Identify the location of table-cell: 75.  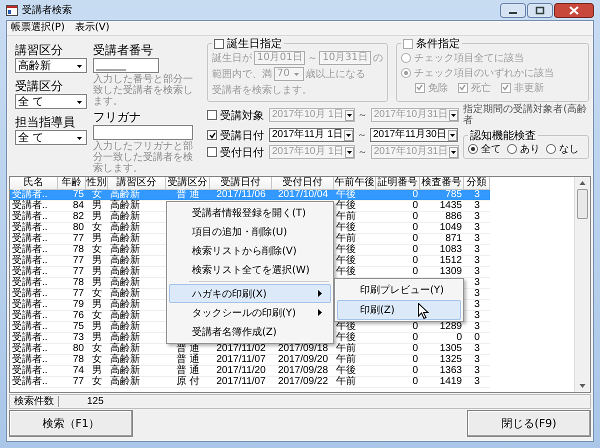
(78, 195).